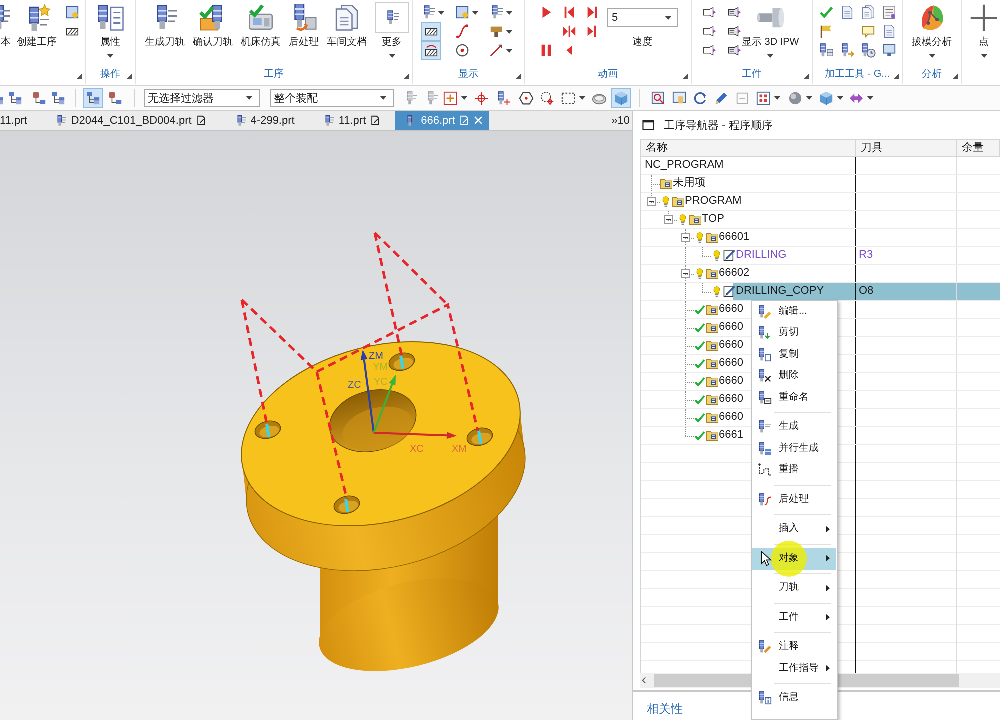 Image resolution: width=1000 pixels, height=720 pixels. What do you see at coordinates (621, 120) in the screenshot?
I see `tab-overflow-button: »10` at bounding box center [621, 120].